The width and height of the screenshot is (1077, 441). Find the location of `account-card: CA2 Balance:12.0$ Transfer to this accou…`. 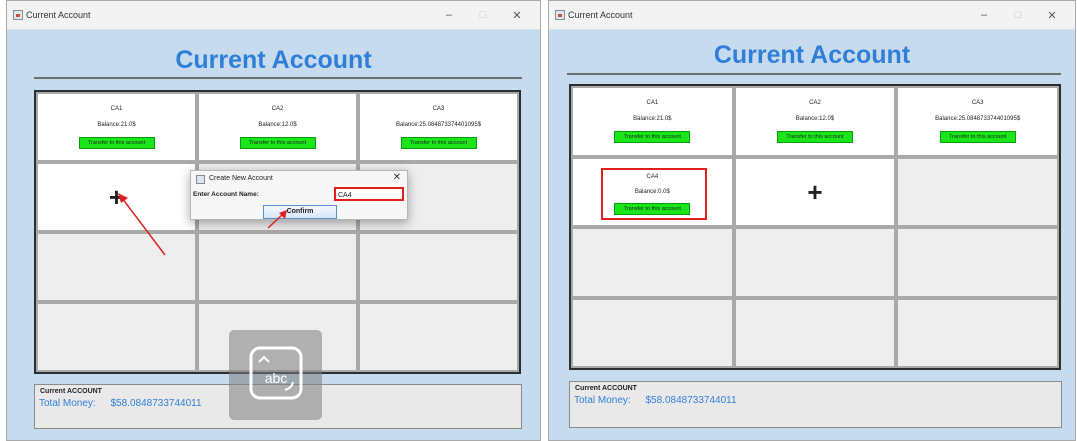

account-card: CA2 Balance:12.0$ Transfer to this accou… is located at coordinates (815, 121).